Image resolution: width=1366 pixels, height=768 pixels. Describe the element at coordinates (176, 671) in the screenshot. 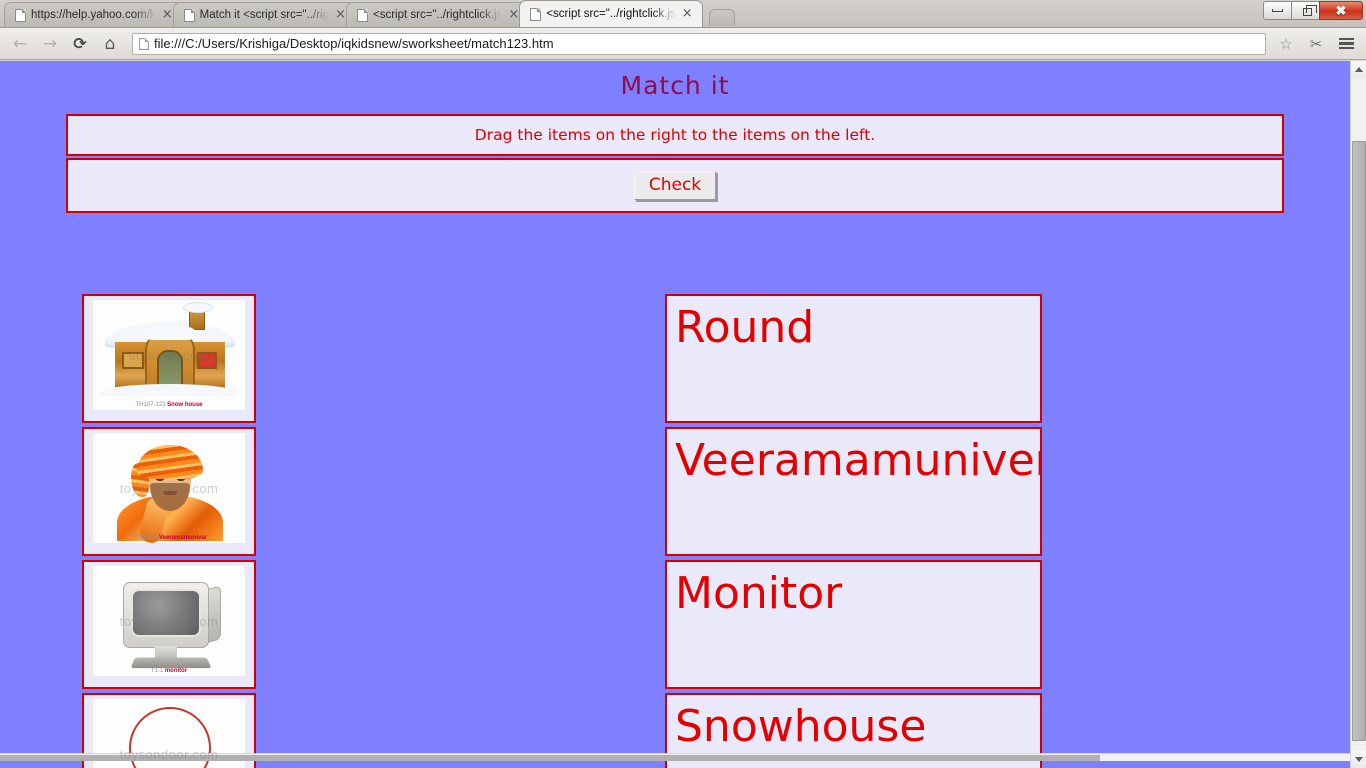

I see `caption-name: monitor` at that location.